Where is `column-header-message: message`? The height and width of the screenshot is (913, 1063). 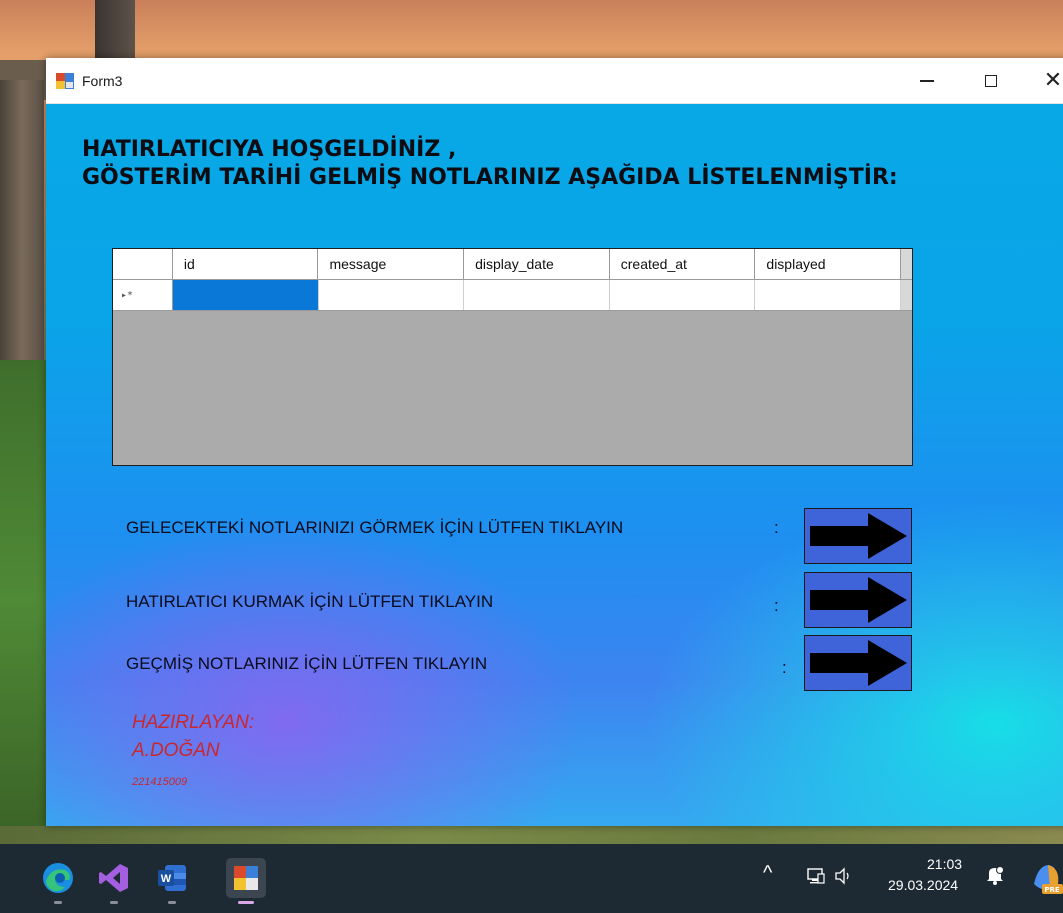 column-header-message: message is located at coordinates (391, 264).